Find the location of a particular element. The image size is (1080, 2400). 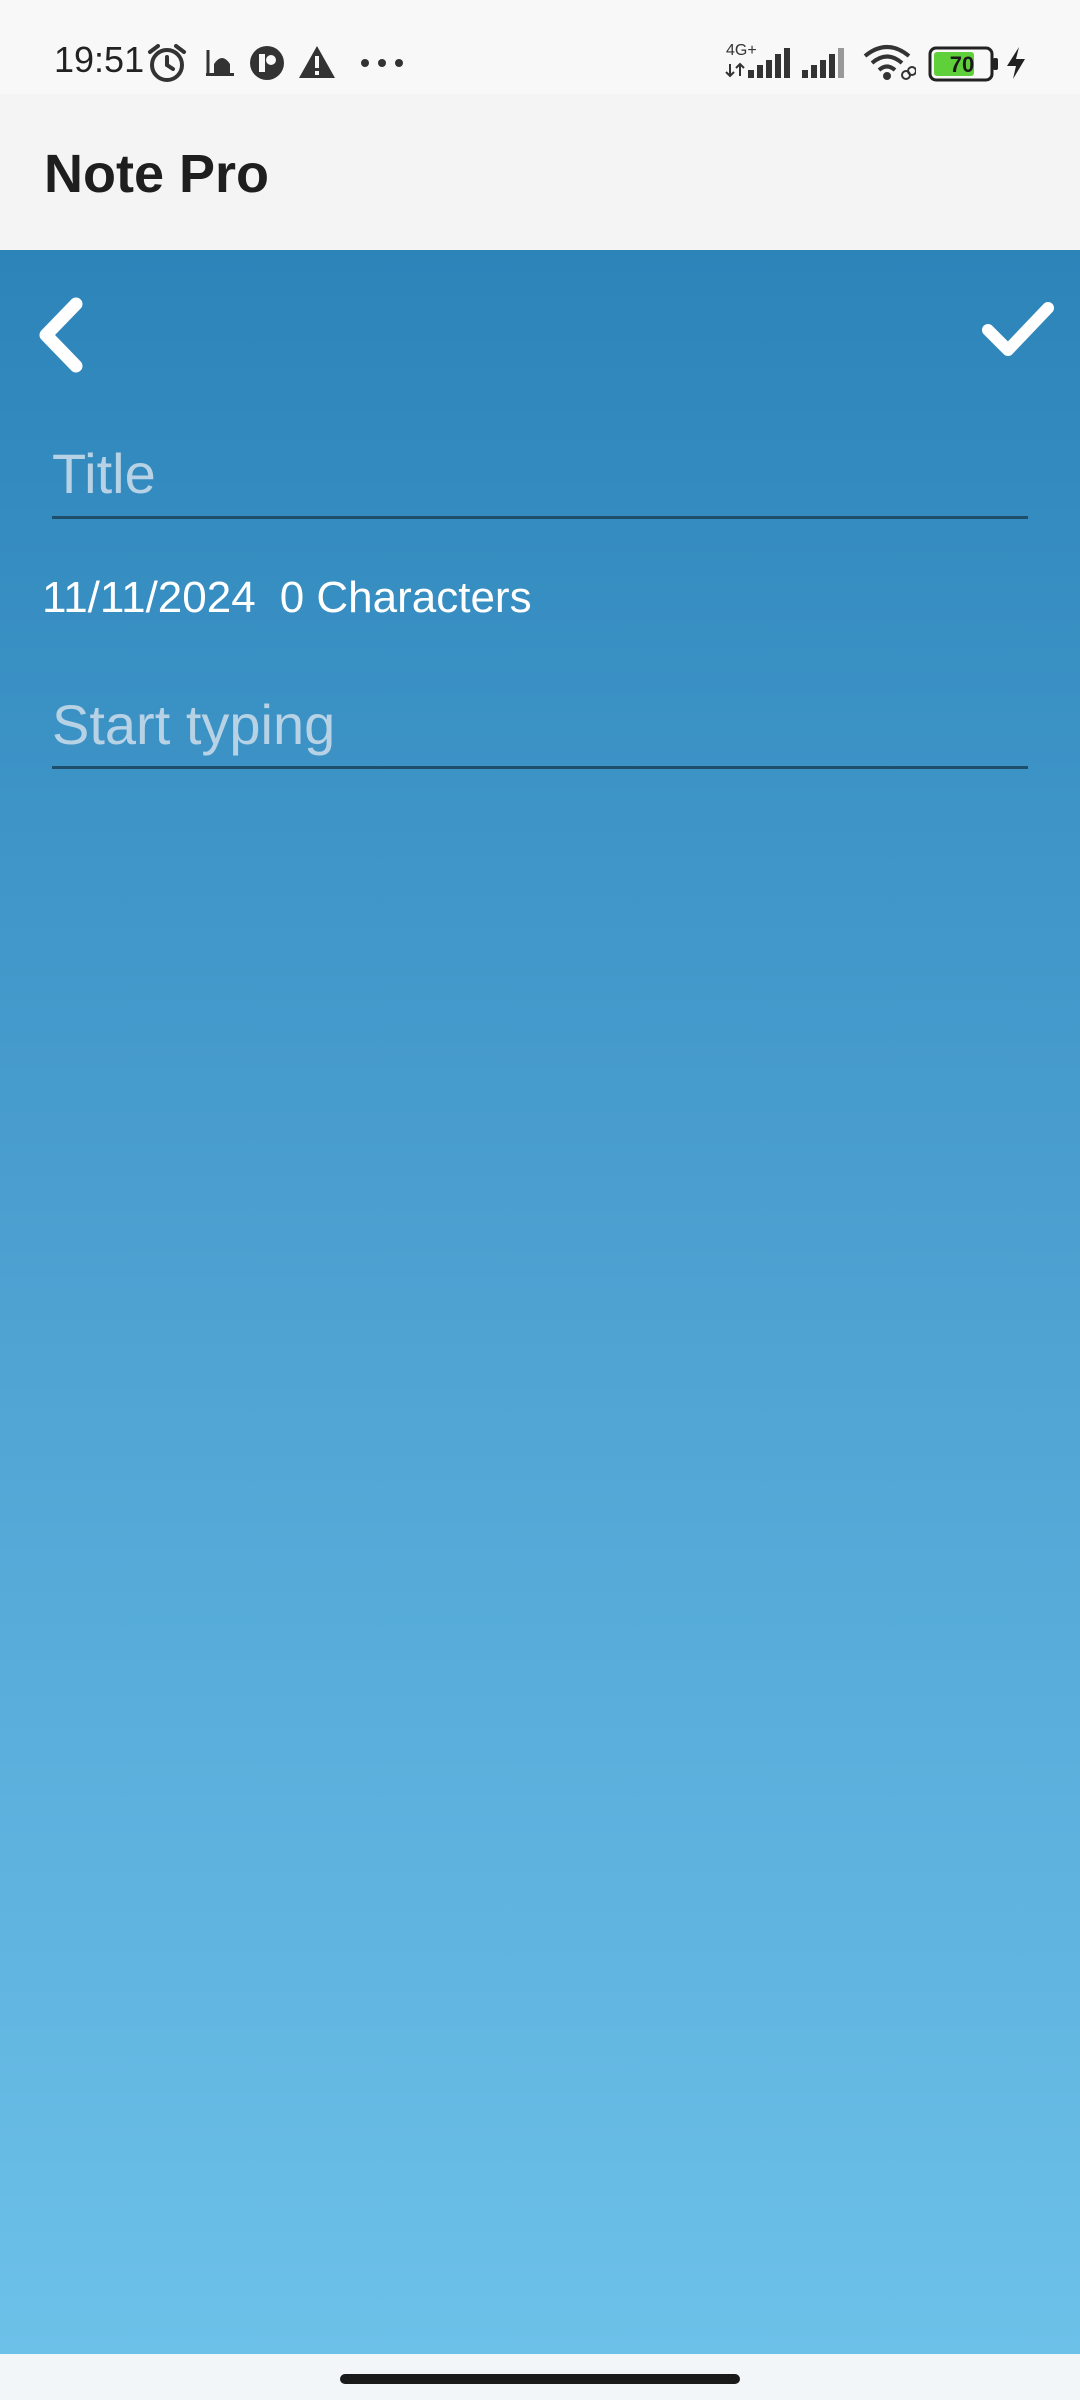

gesture-nav-area is located at coordinates (540, 2377).